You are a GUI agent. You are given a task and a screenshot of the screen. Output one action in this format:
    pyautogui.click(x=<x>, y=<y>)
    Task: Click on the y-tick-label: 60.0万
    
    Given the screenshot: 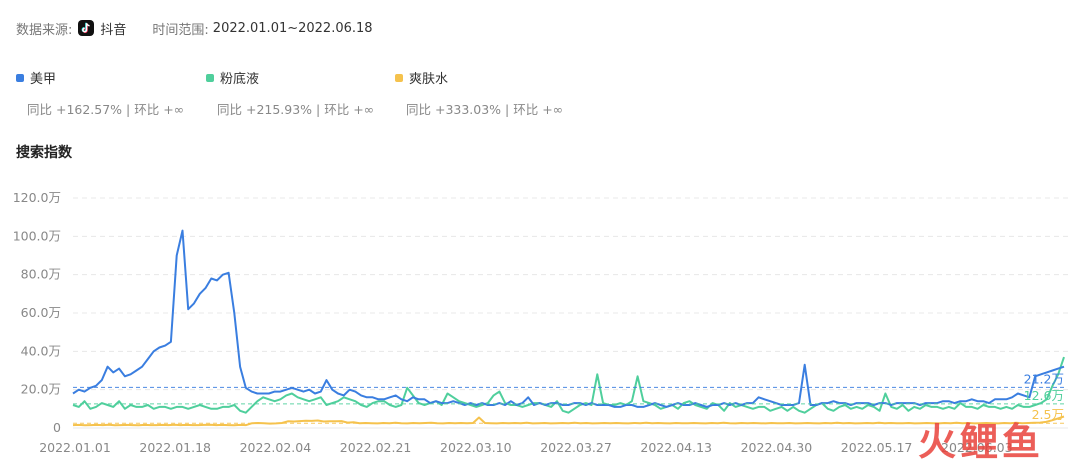 What is the action you would take?
    pyautogui.click(x=41, y=312)
    